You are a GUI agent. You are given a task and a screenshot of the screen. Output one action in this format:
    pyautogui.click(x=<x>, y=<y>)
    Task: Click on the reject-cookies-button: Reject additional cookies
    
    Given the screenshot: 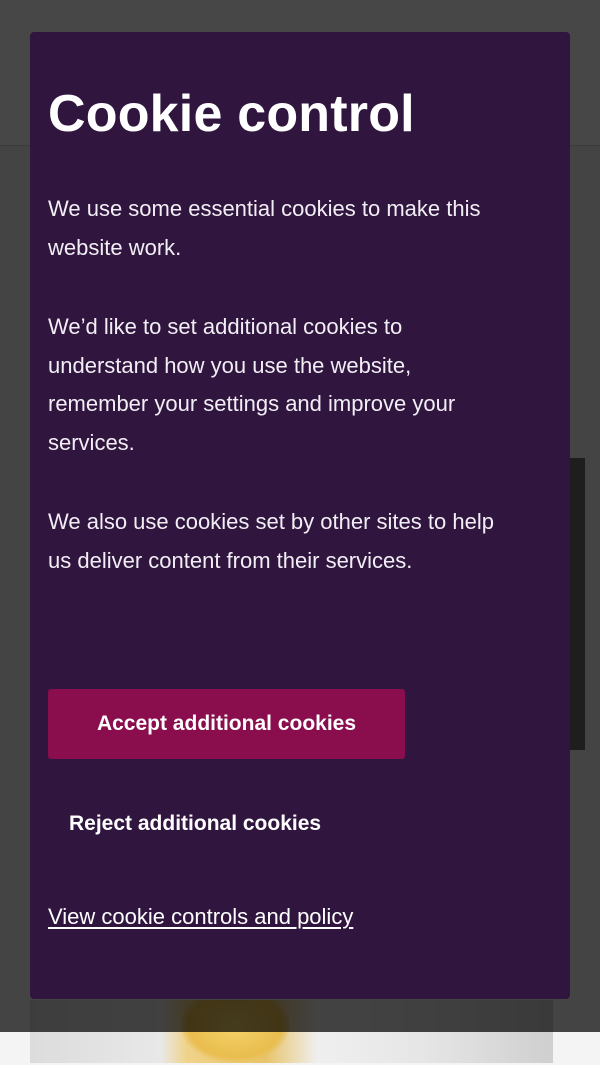 What is the action you would take?
    pyautogui.click(x=226, y=824)
    